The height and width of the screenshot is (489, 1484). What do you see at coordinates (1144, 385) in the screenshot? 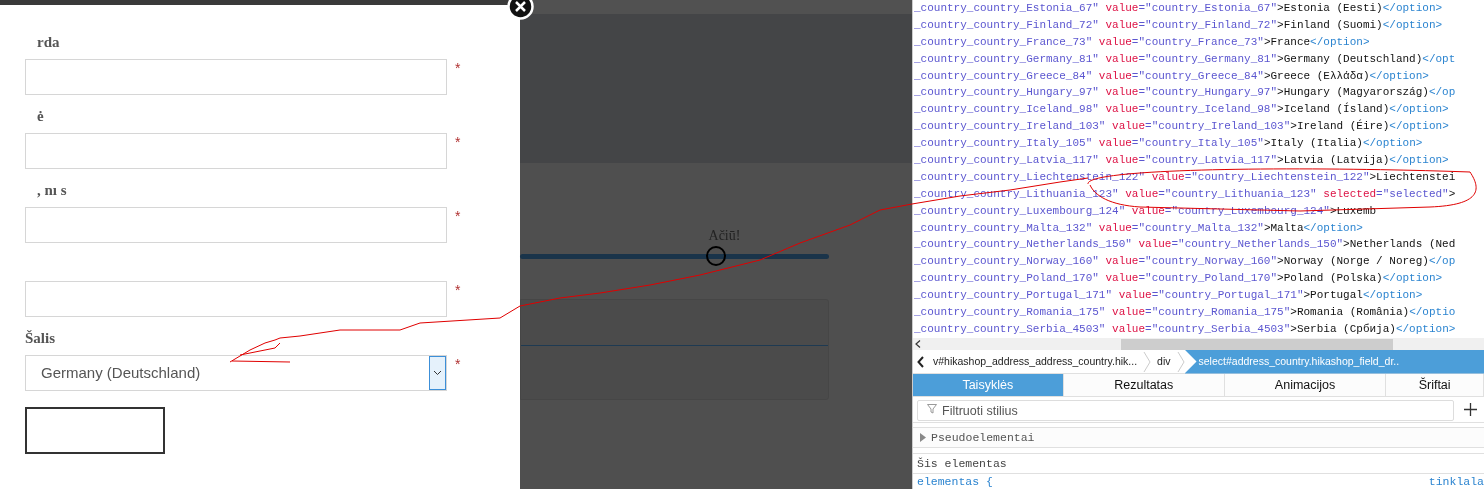
I see `panel-tab: Rezultatas` at bounding box center [1144, 385].